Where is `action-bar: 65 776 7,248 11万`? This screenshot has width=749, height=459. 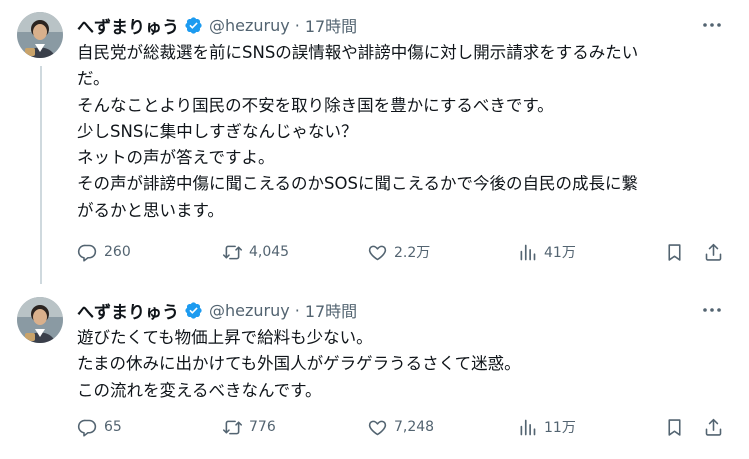 action-bar: 65 776 7,248 11万 is located at coordinates (404, 427).